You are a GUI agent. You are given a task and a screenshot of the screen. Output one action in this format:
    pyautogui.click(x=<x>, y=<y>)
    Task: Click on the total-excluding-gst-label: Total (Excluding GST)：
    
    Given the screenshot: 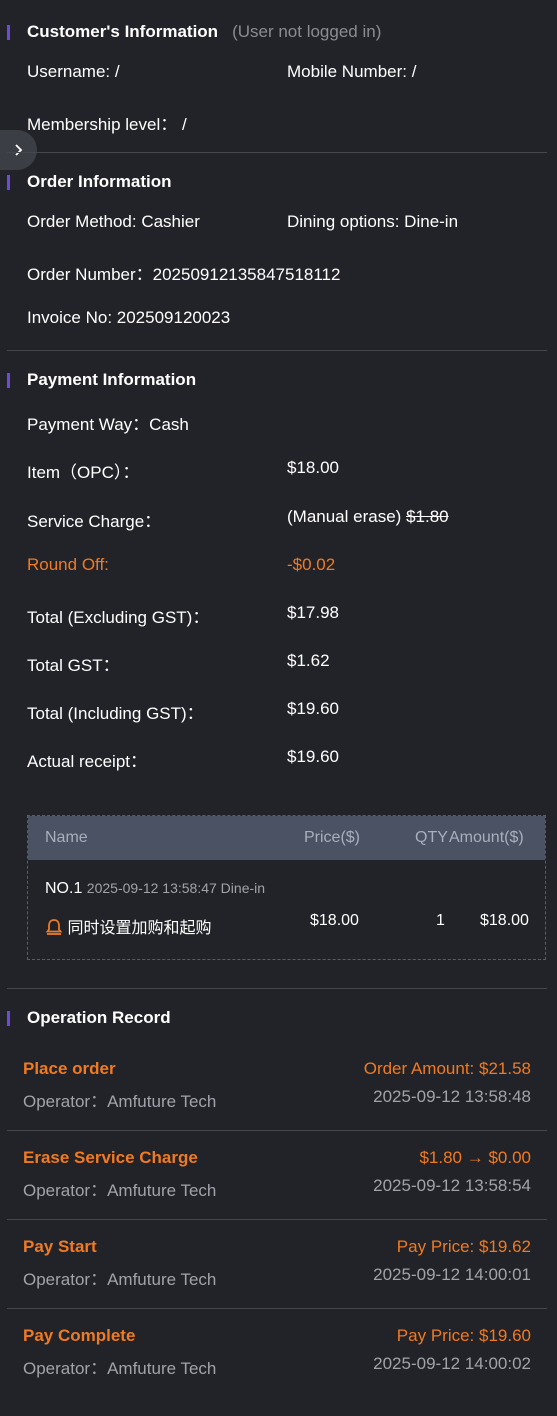 What is the action you would take?
    pyautogui.click(x=118, y=617)
    